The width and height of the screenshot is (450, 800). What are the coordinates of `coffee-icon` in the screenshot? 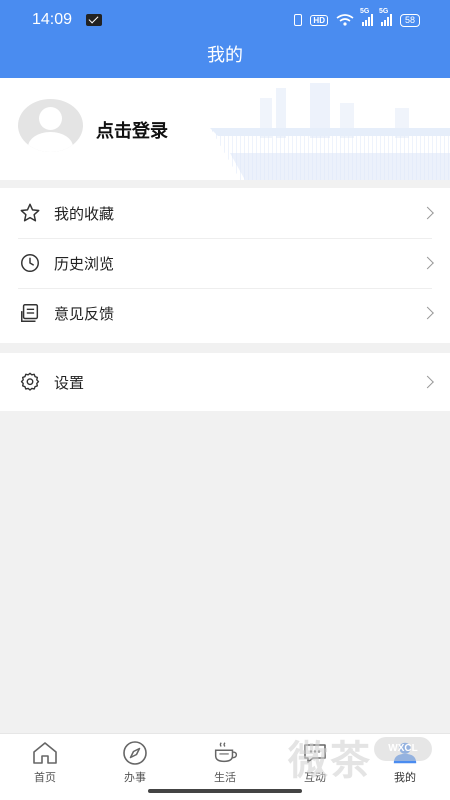 It's located at (225, 753).